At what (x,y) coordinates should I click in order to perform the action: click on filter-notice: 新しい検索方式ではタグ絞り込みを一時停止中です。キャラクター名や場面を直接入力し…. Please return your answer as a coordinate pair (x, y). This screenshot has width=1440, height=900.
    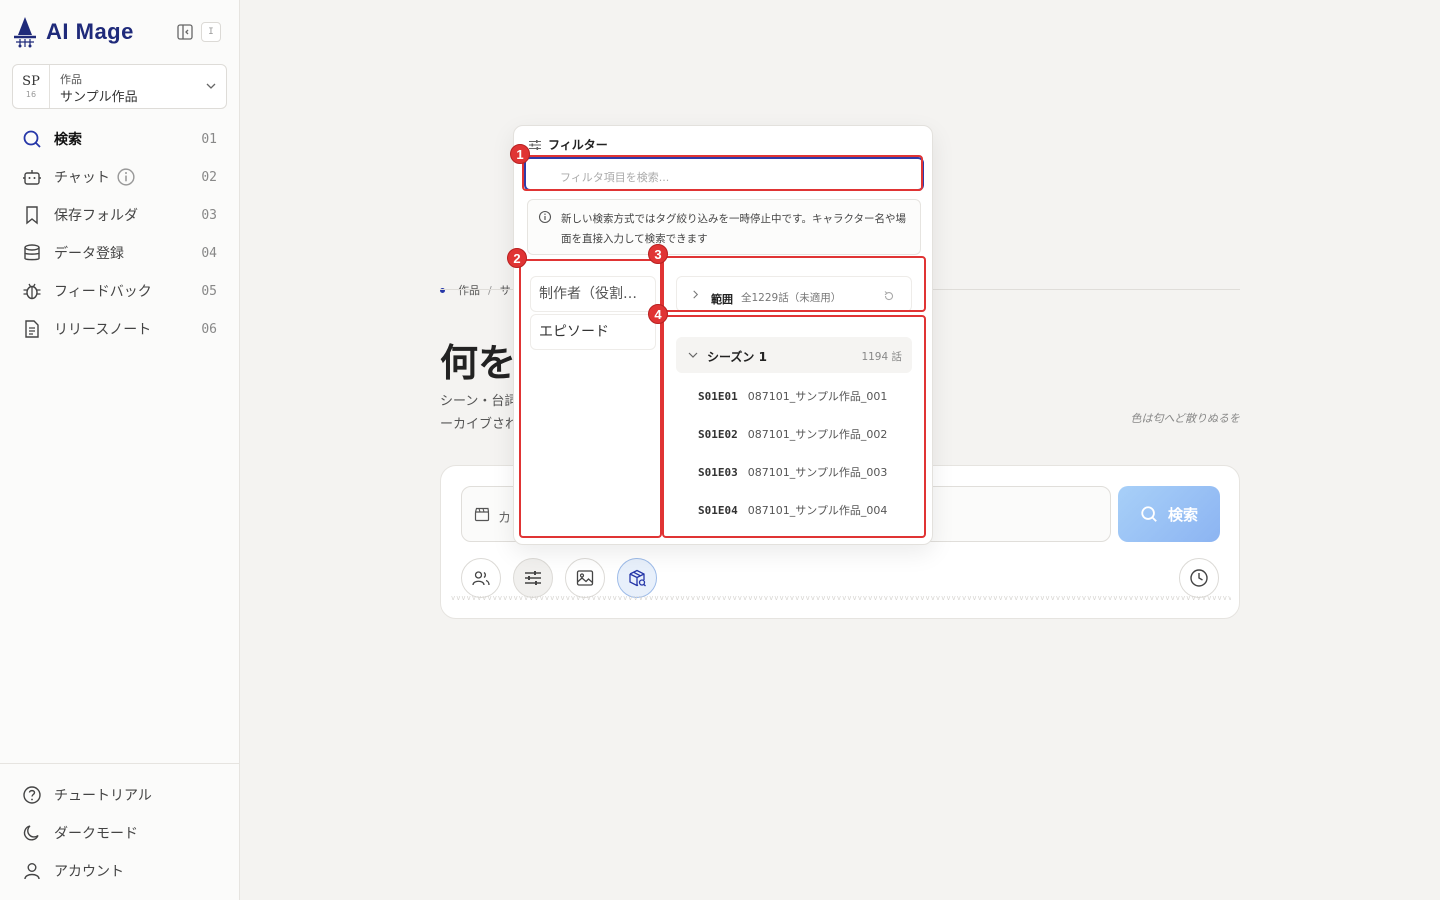
    Looking at the image, I should click on (724, 227).